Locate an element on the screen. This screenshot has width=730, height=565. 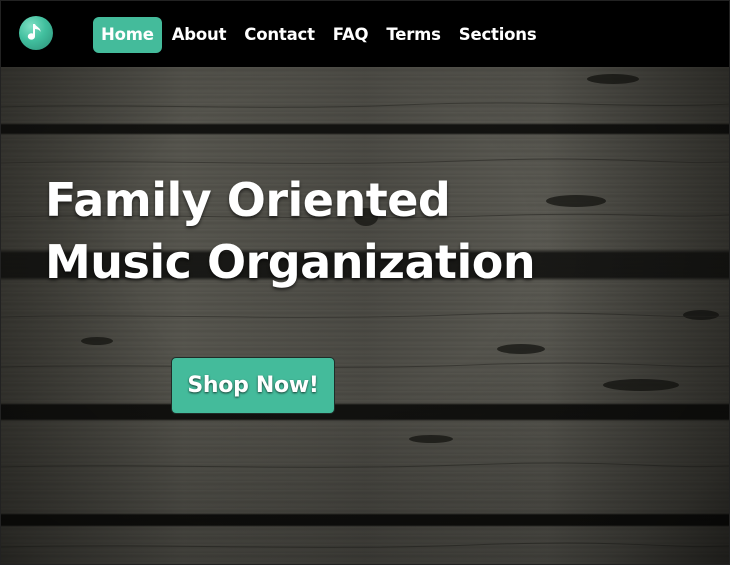
nav-faq: FAQ is located at coordinates (351, 35).